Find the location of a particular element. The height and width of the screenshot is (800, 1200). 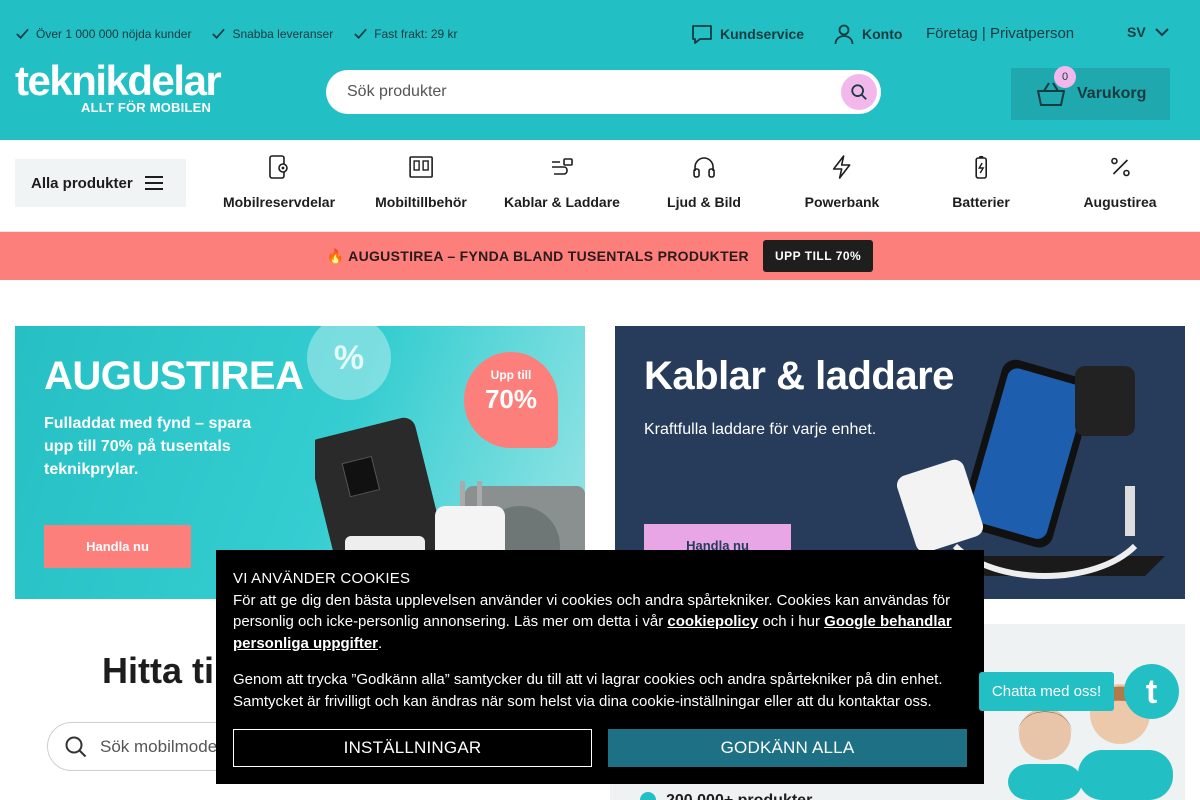

battery-icon is located at coordinates (981, 167).